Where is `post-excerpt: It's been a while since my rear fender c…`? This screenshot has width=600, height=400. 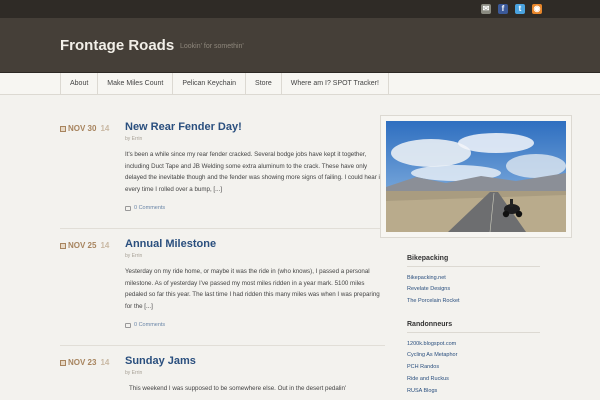
post-excerpt: It's been a while since my rear fender c… is located at coordinates (253, 172).